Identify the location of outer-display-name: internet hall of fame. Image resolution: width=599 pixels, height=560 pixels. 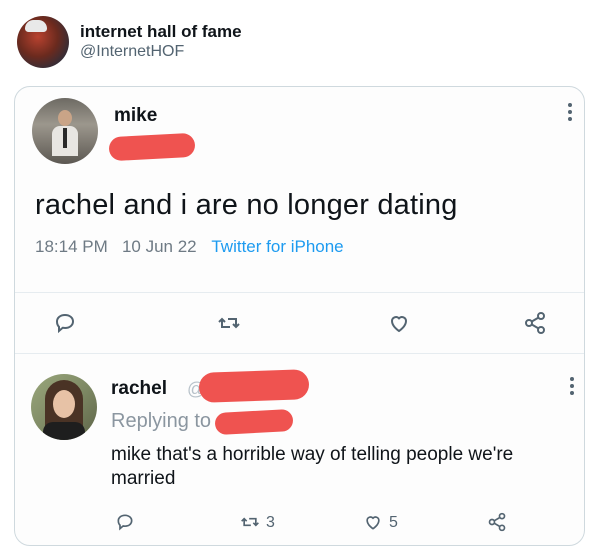
(161, 32).